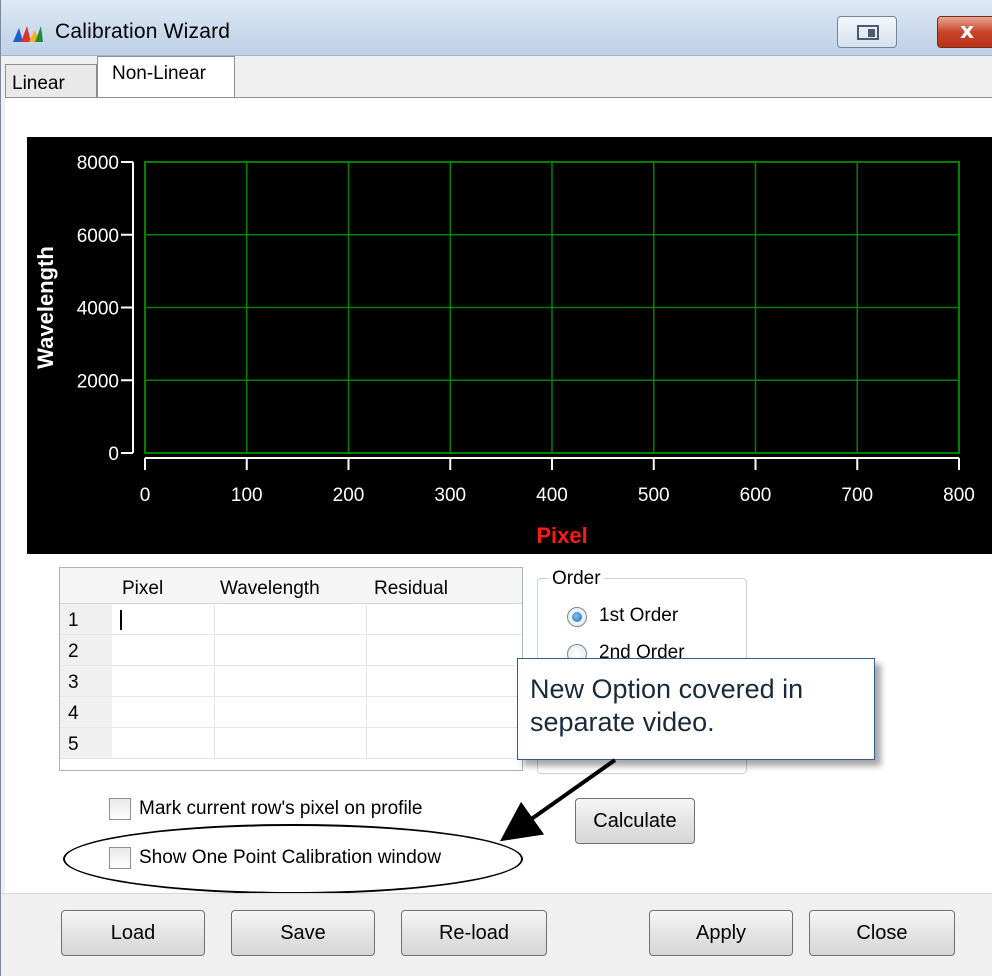  Describe the element at coordinates (133, 933) in the screenshot. I see `load-button: Load` at that location.